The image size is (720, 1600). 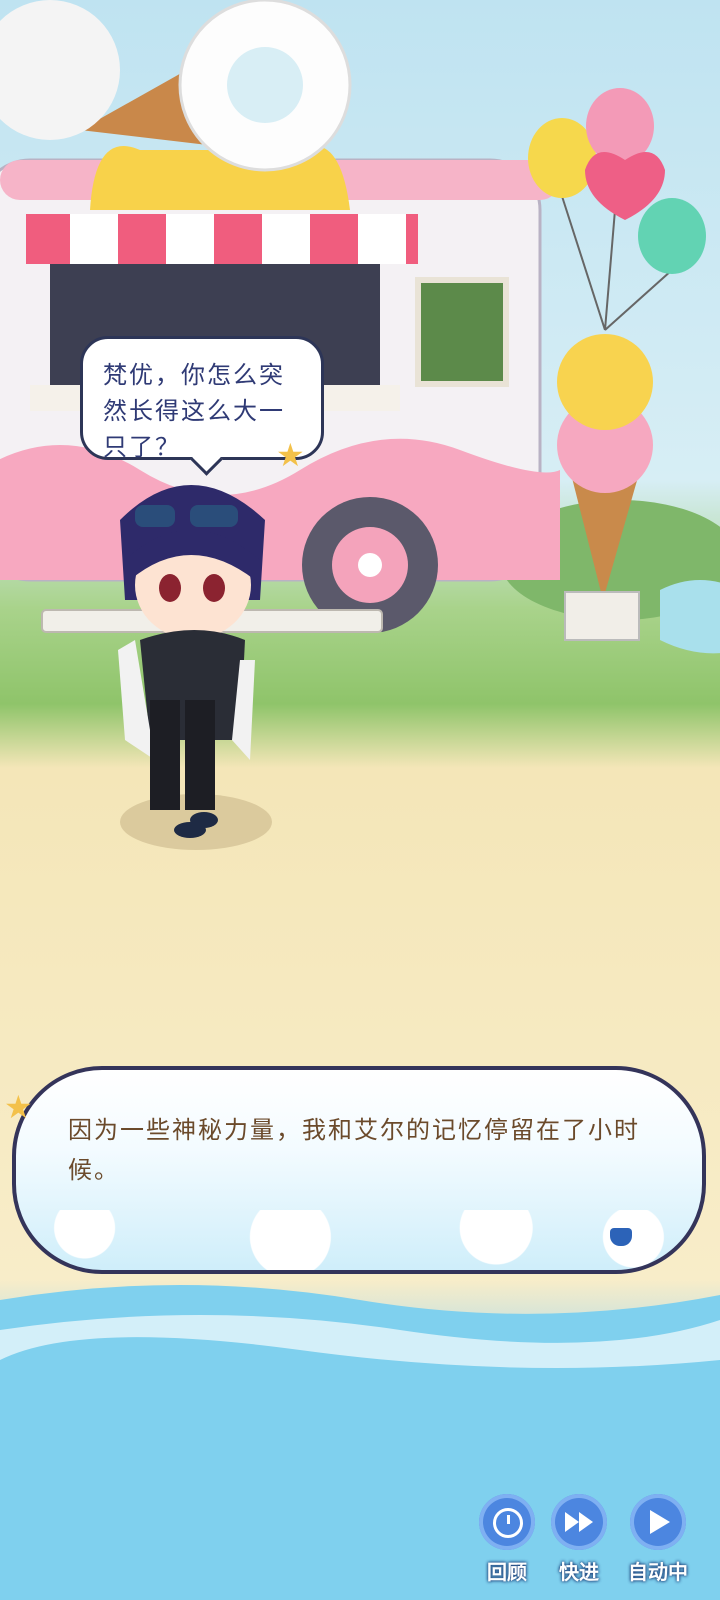 I want to click on play-icon, so click(x=658, y=1522).